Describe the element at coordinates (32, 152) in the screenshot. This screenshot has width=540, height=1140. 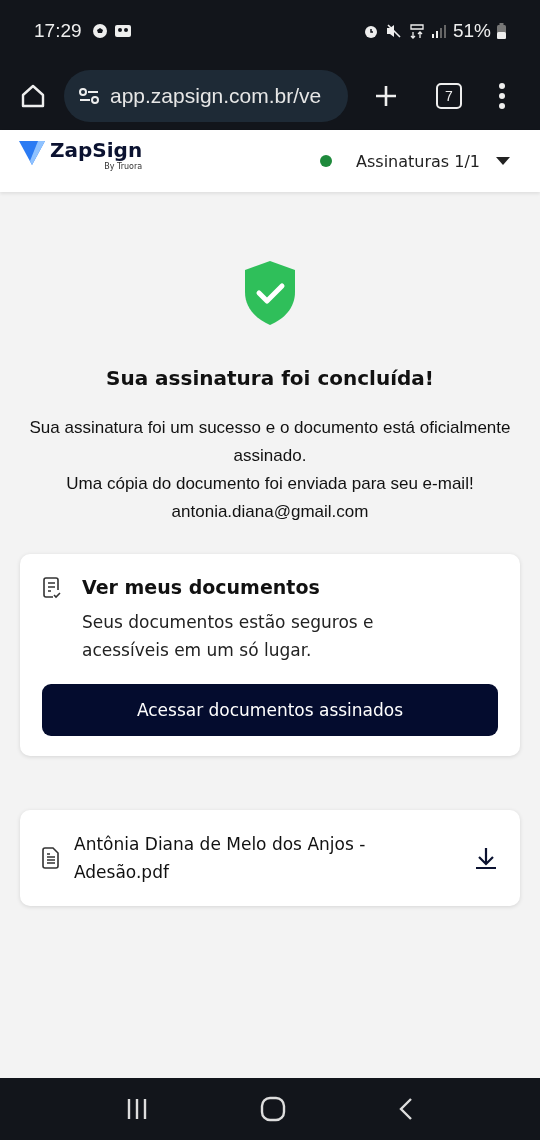
I see `logo-icon` at that location.